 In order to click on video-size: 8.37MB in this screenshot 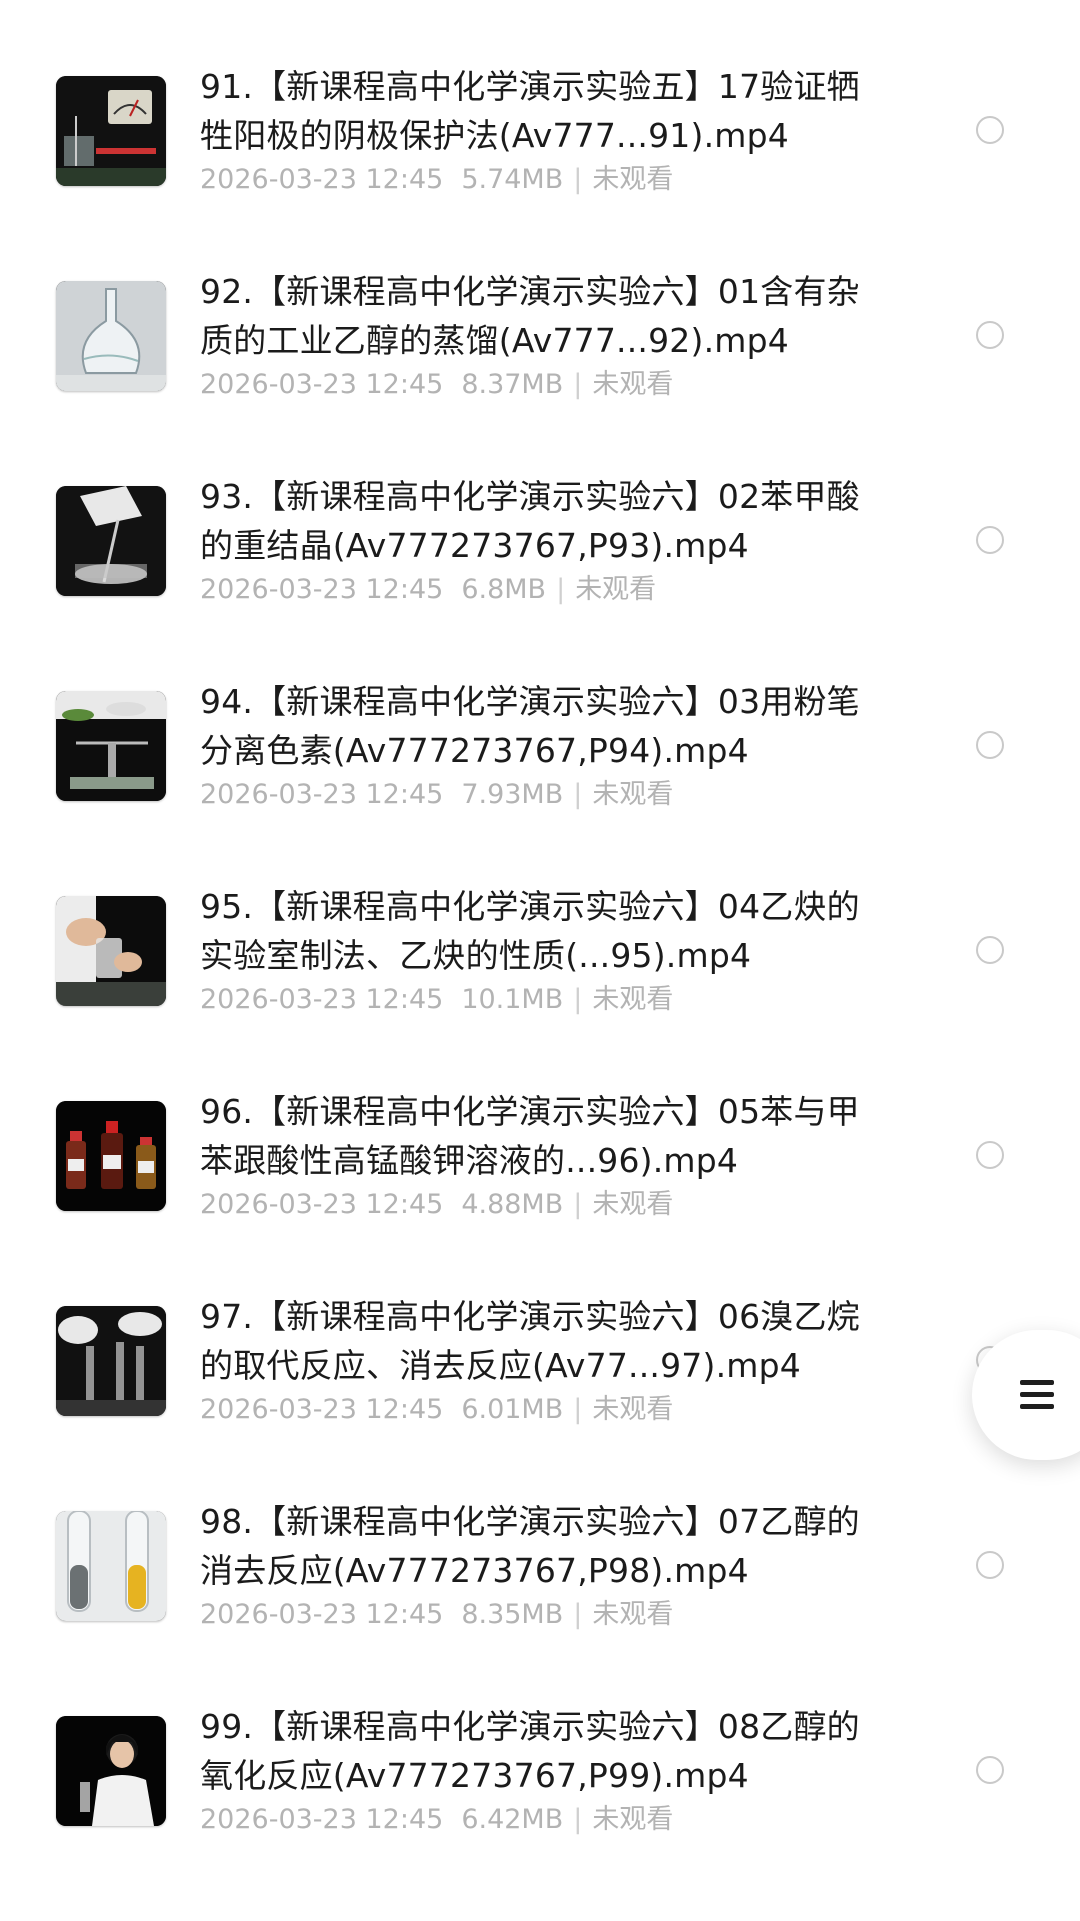, I will do `click(512, 384)`.